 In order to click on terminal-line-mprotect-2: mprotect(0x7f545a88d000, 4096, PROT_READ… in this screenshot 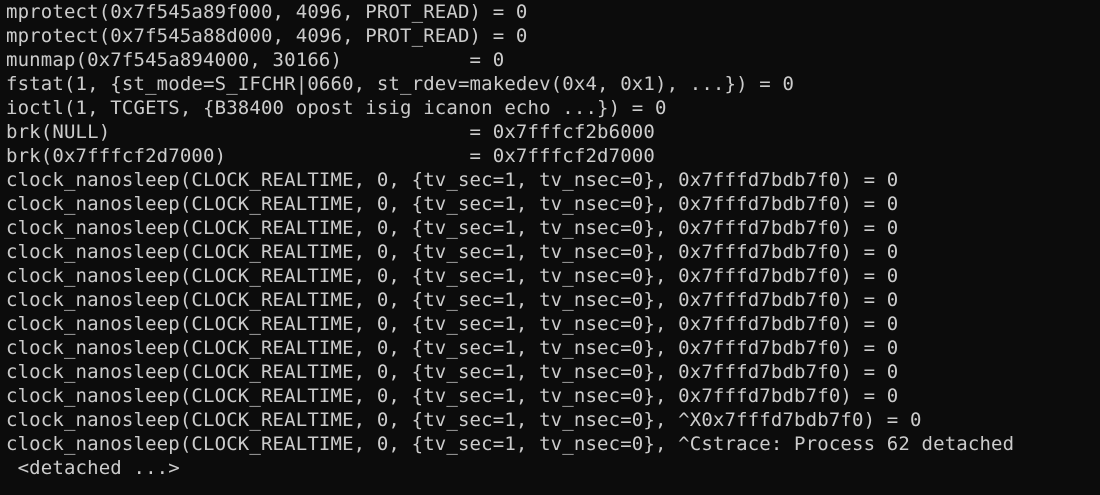, I will do `click(267, 36)`.